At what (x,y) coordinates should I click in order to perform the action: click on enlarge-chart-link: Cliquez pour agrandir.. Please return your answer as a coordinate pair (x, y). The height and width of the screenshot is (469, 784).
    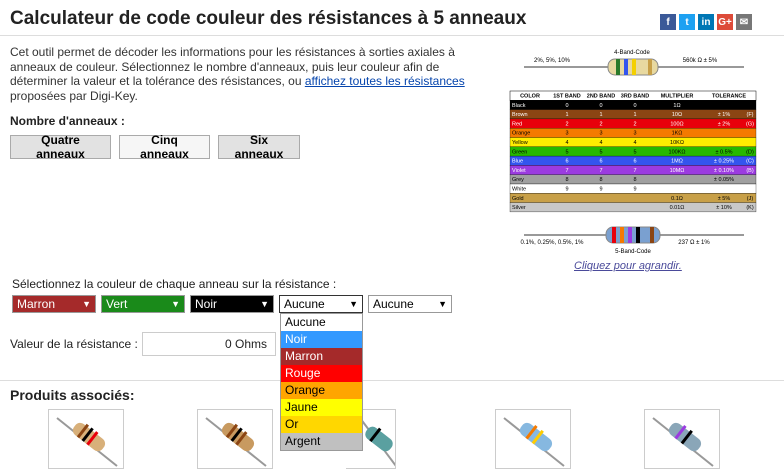
    Looking at the image, I should click on (628, 266).